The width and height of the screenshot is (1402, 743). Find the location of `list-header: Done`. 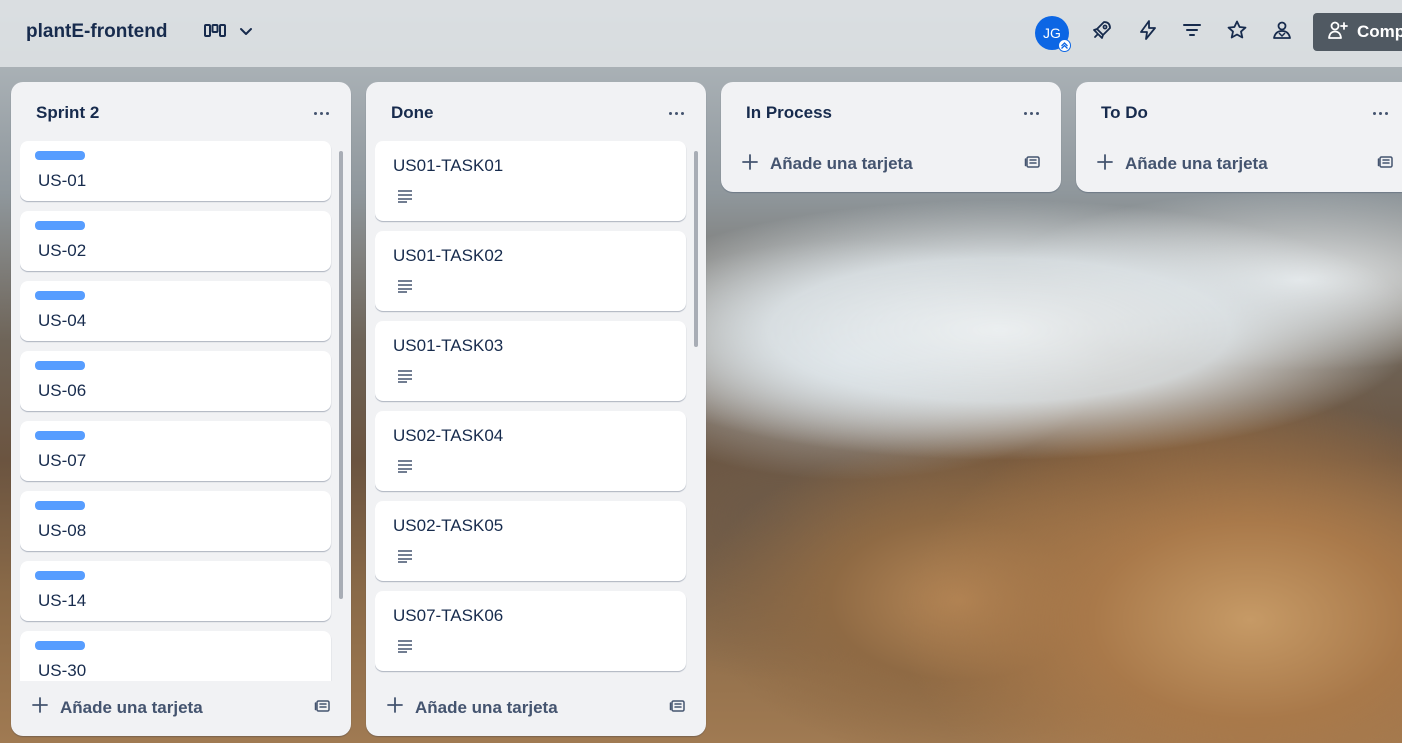

list-header: Done is located at coordinates (536, 113).